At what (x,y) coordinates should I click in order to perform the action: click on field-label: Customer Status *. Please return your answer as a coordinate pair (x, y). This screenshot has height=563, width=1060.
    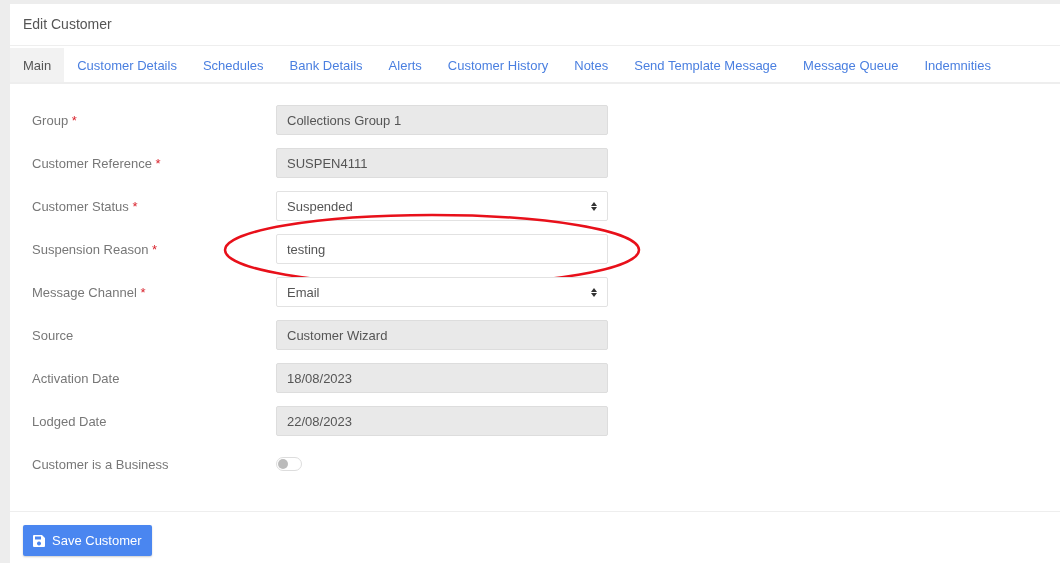
    Looking at the image, I should click on (85, 206).